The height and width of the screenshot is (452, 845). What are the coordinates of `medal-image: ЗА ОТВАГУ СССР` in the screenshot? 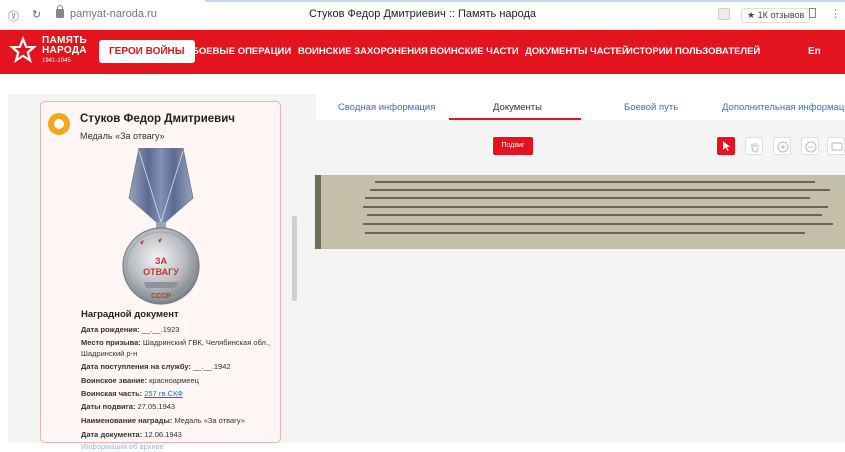 It's located at (161, 226).